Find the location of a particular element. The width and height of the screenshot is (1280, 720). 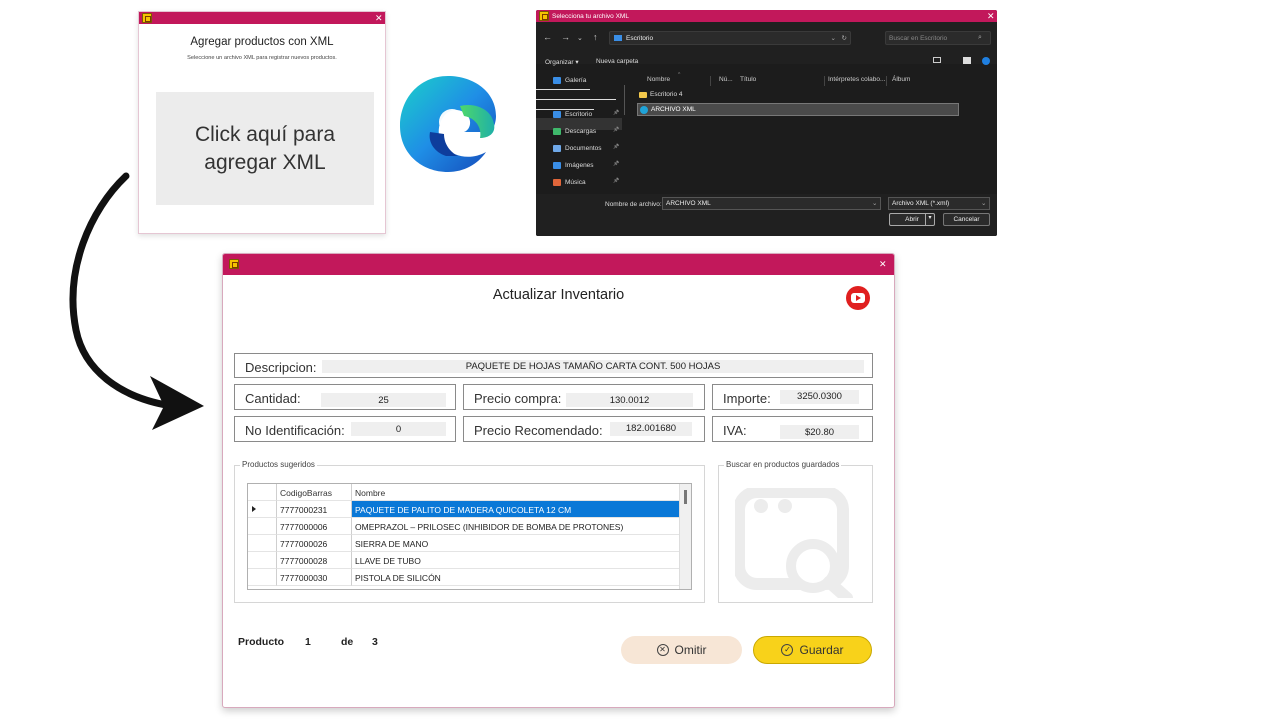

file-item-xml: ARCHIVO XML is located at coordinates (798, 109).